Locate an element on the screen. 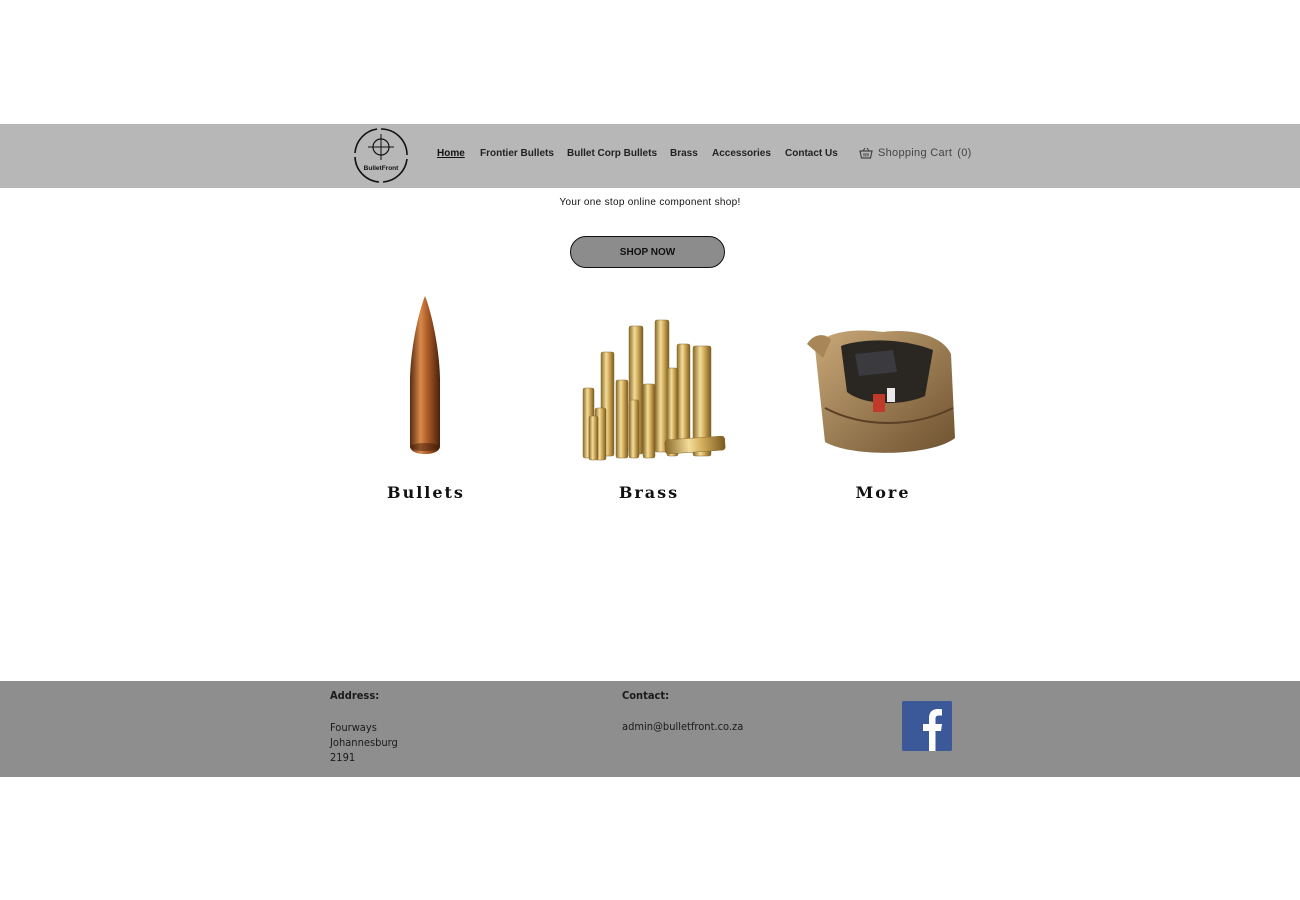  bullet-image is located at coordinates (426, 376).